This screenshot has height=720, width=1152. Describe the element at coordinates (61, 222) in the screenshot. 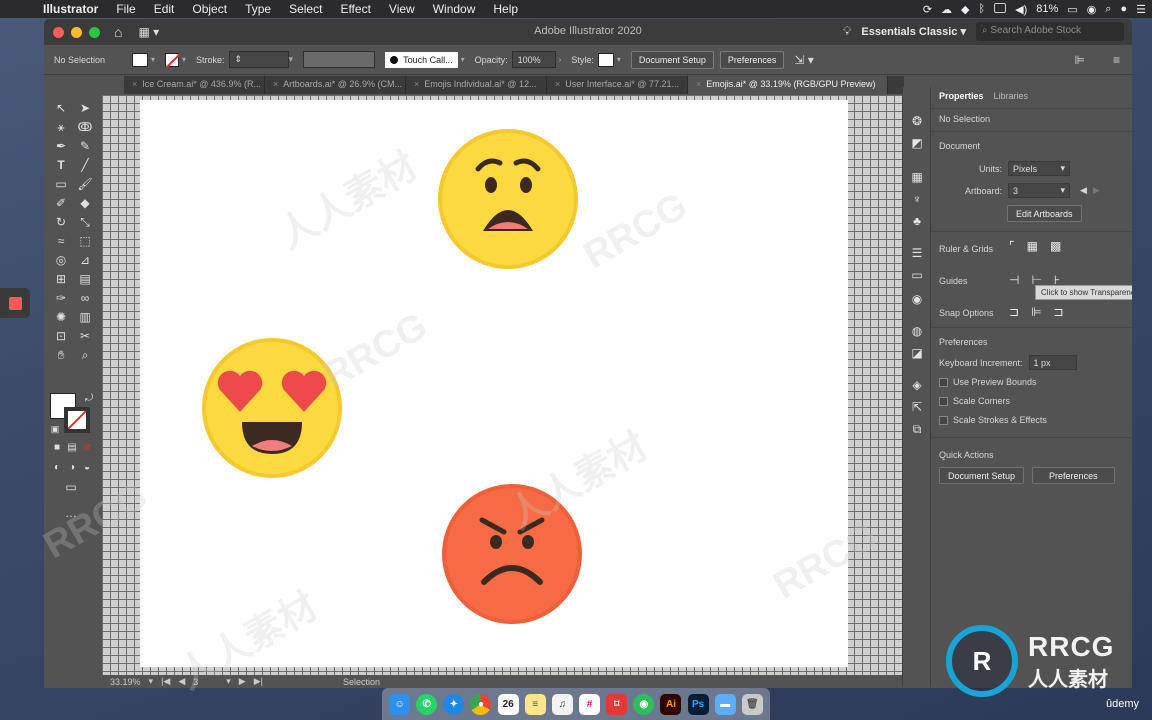

I see `rotate-tool-icon: ↻` at that location.